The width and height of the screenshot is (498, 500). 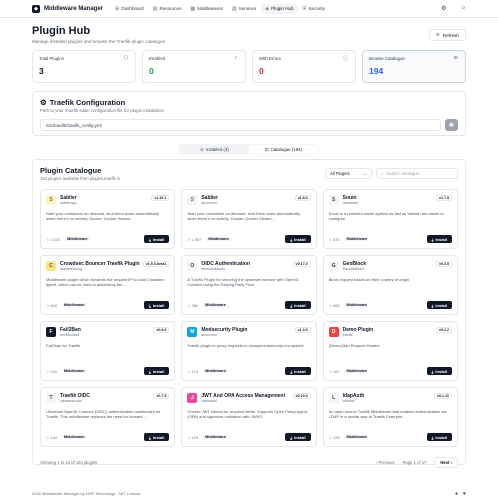 What do you see at coordinates (390, 305) in the screenshot?
I see `card-footer: ☆ 306 Middleware ⤓ Install` at bounding box center [390, 305].